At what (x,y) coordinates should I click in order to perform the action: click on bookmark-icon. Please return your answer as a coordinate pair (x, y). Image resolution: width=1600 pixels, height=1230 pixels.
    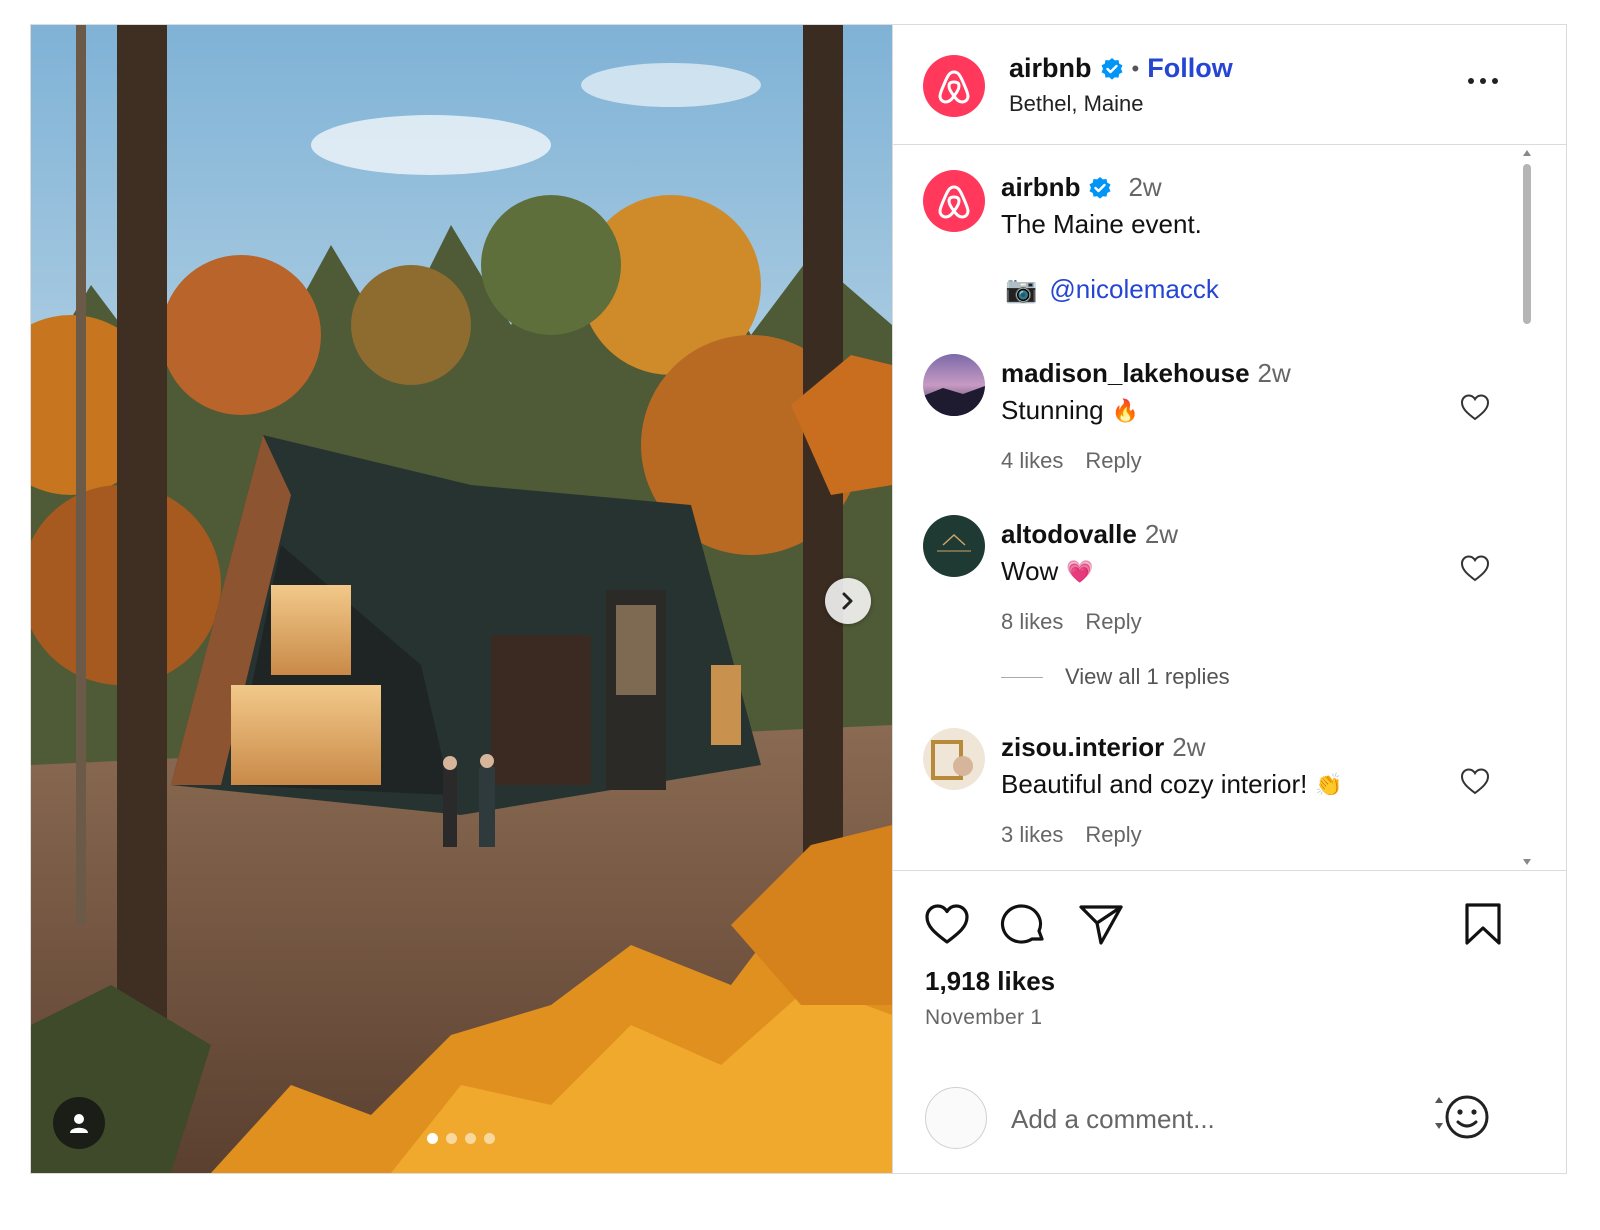
    Looking at the image, I should click on (1483, 924).